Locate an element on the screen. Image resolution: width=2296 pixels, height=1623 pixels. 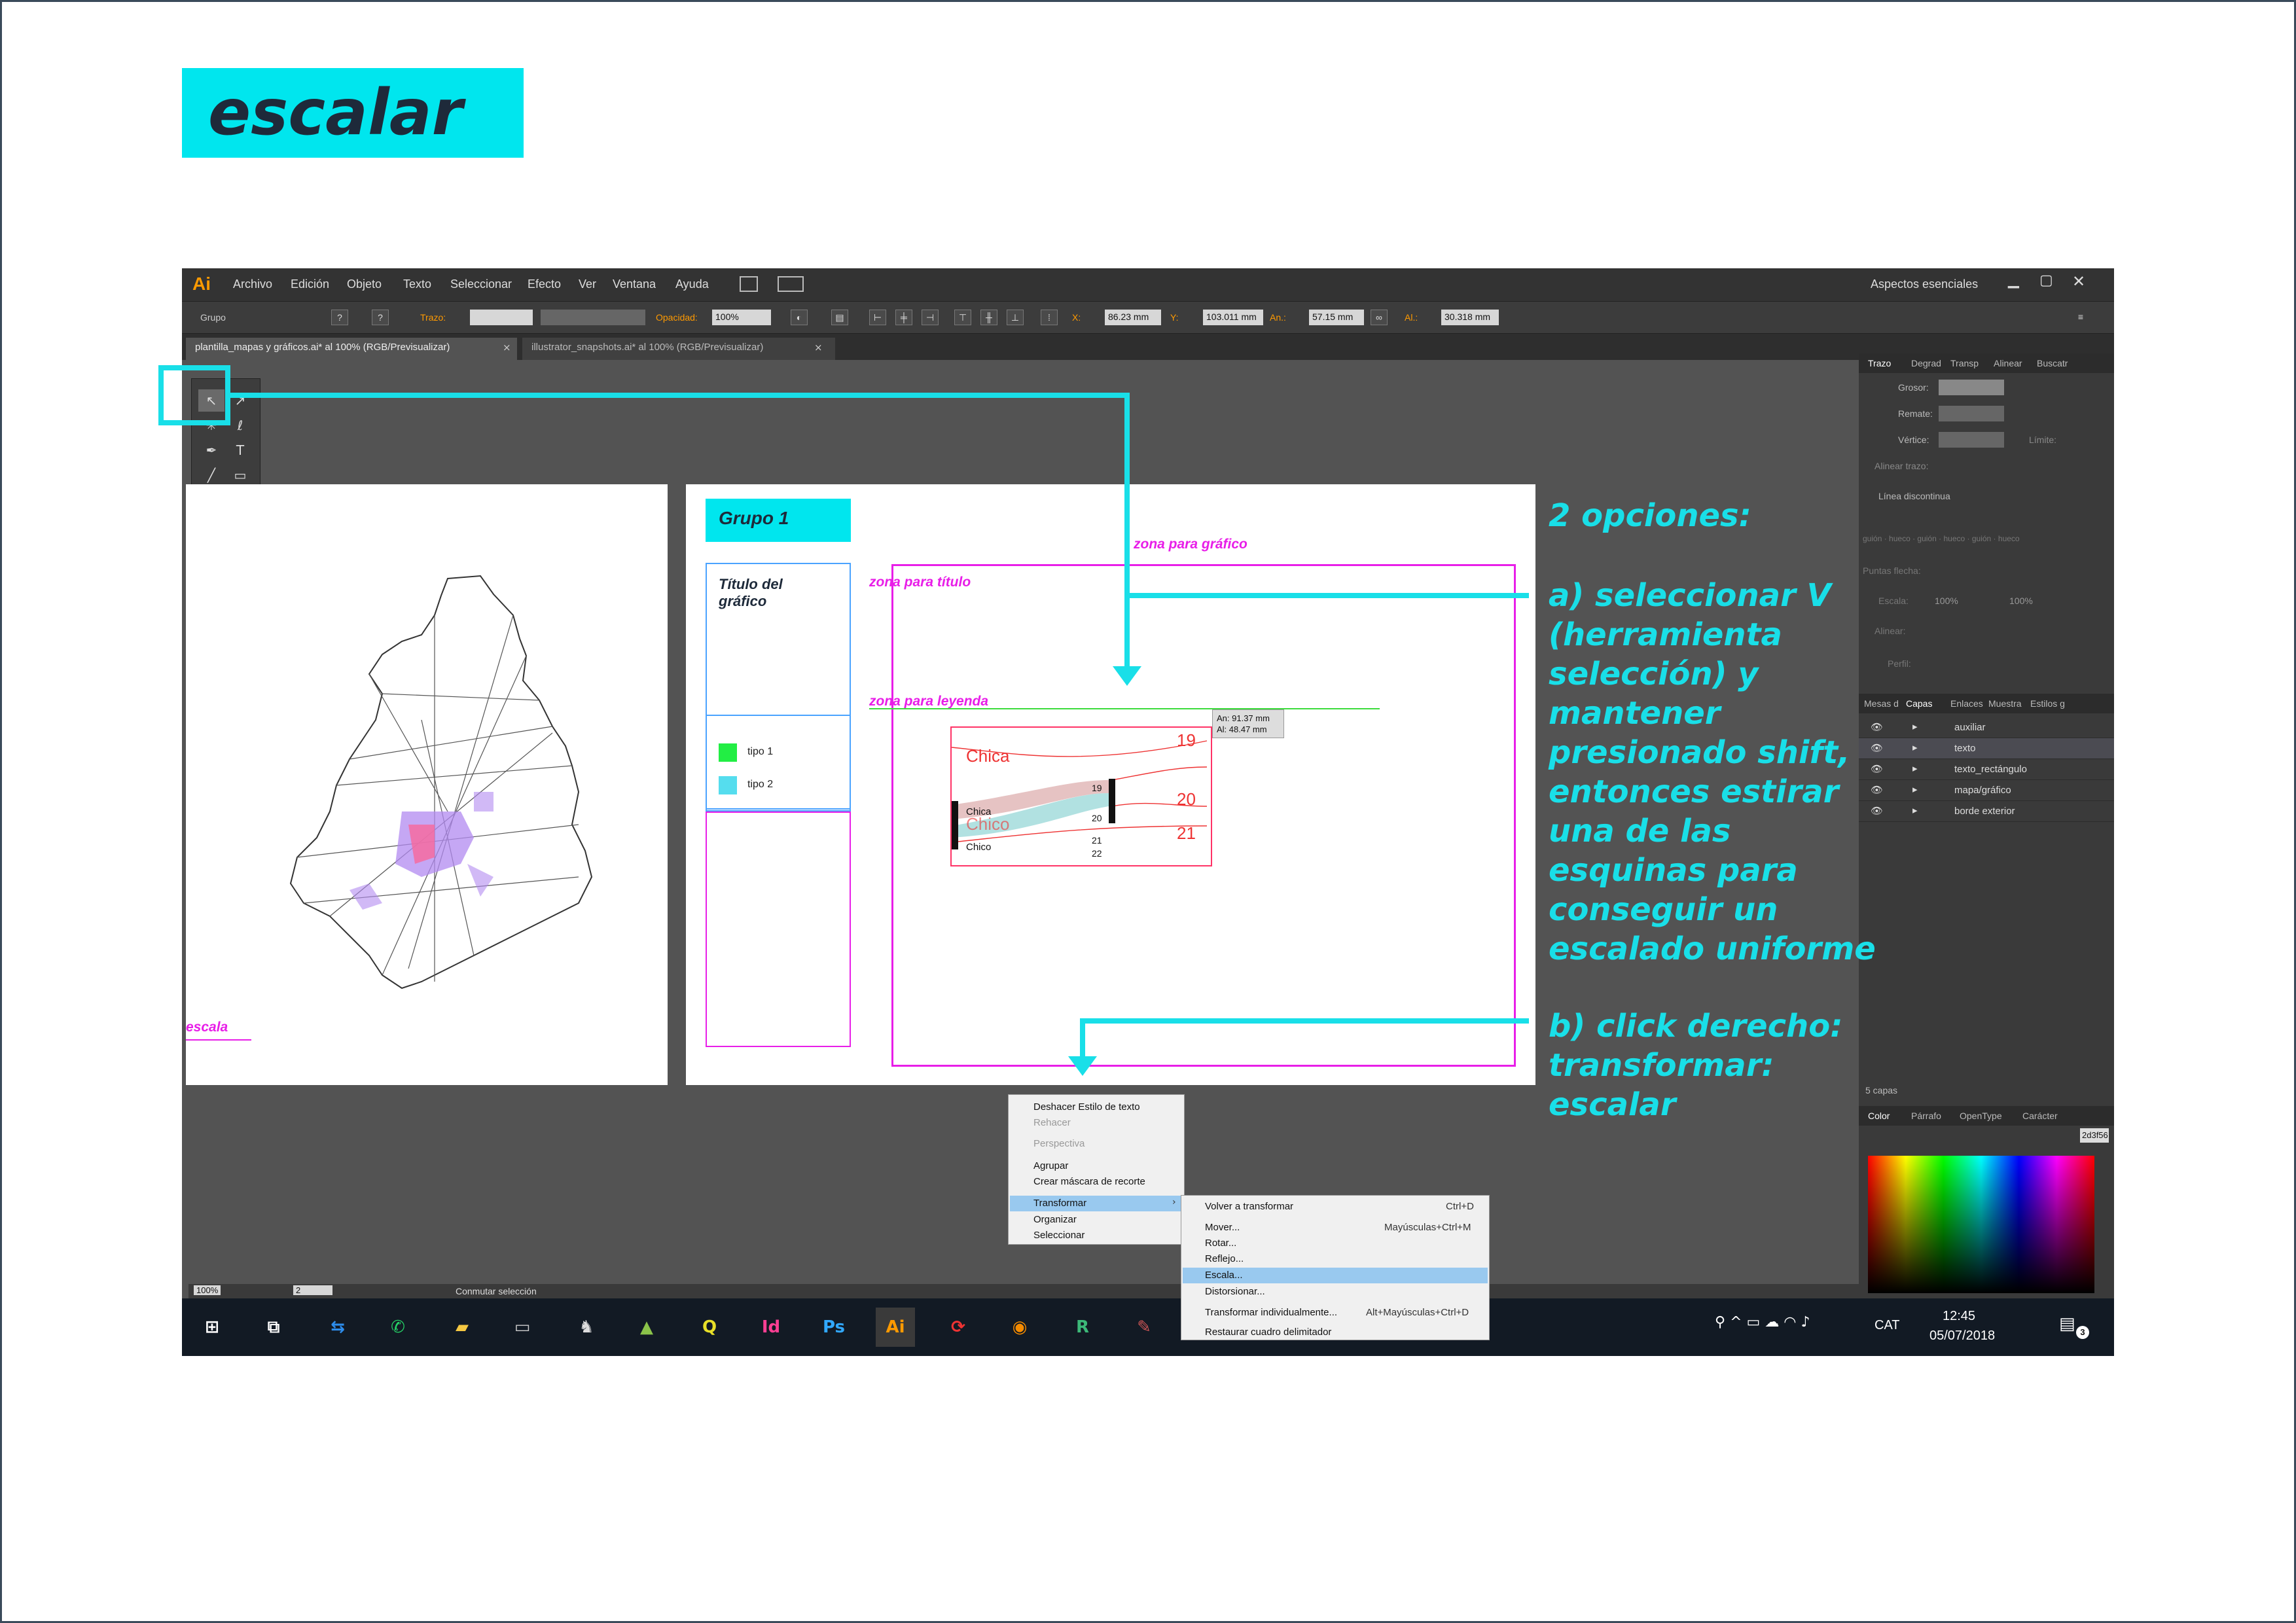
blender-icon: ◉ is located at coordinates (1019, 1327).